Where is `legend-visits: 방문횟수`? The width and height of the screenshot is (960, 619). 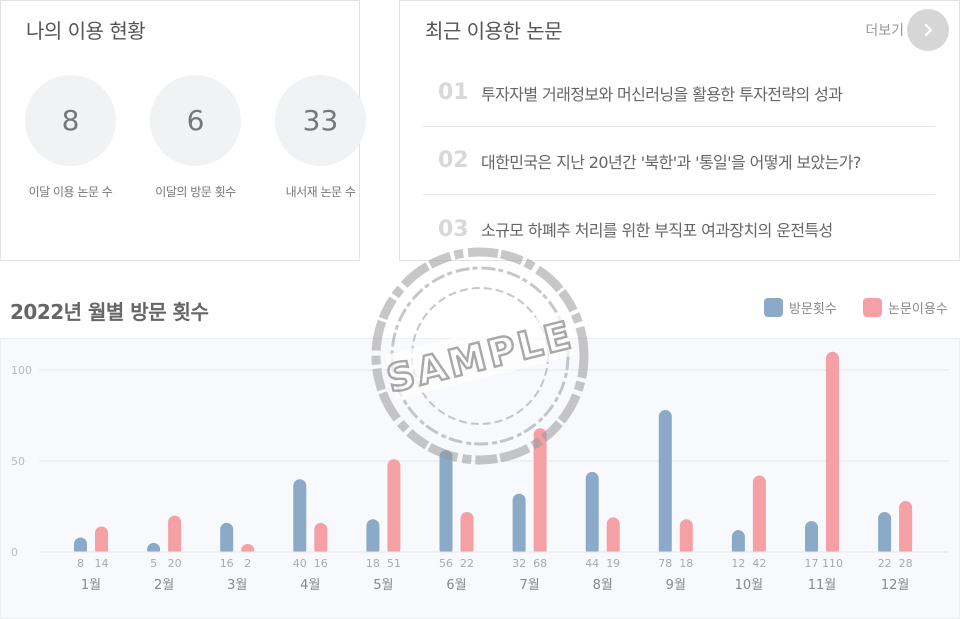 legend-visits: 방문횟수 is located at coordinates (800, 307).